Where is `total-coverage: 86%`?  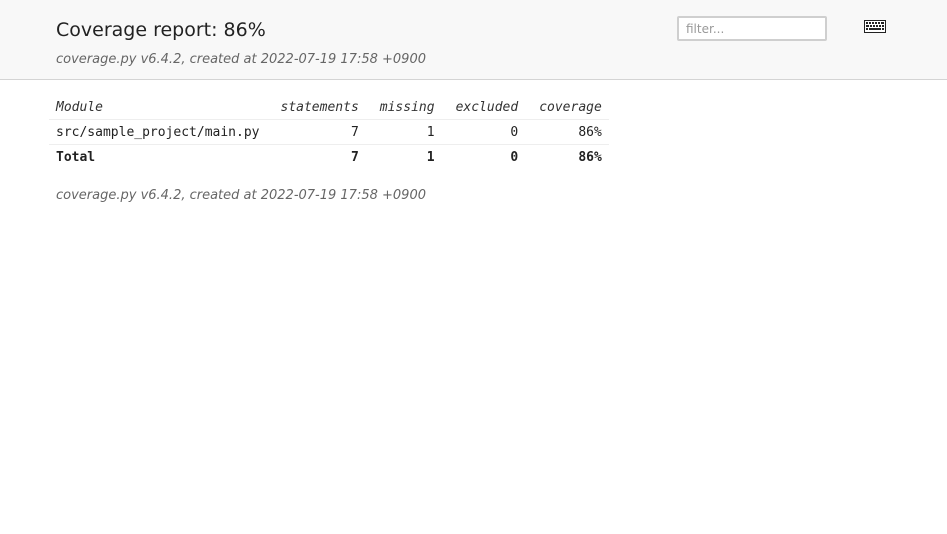 total-coverage: 86% is located at coordinates (567, 156).